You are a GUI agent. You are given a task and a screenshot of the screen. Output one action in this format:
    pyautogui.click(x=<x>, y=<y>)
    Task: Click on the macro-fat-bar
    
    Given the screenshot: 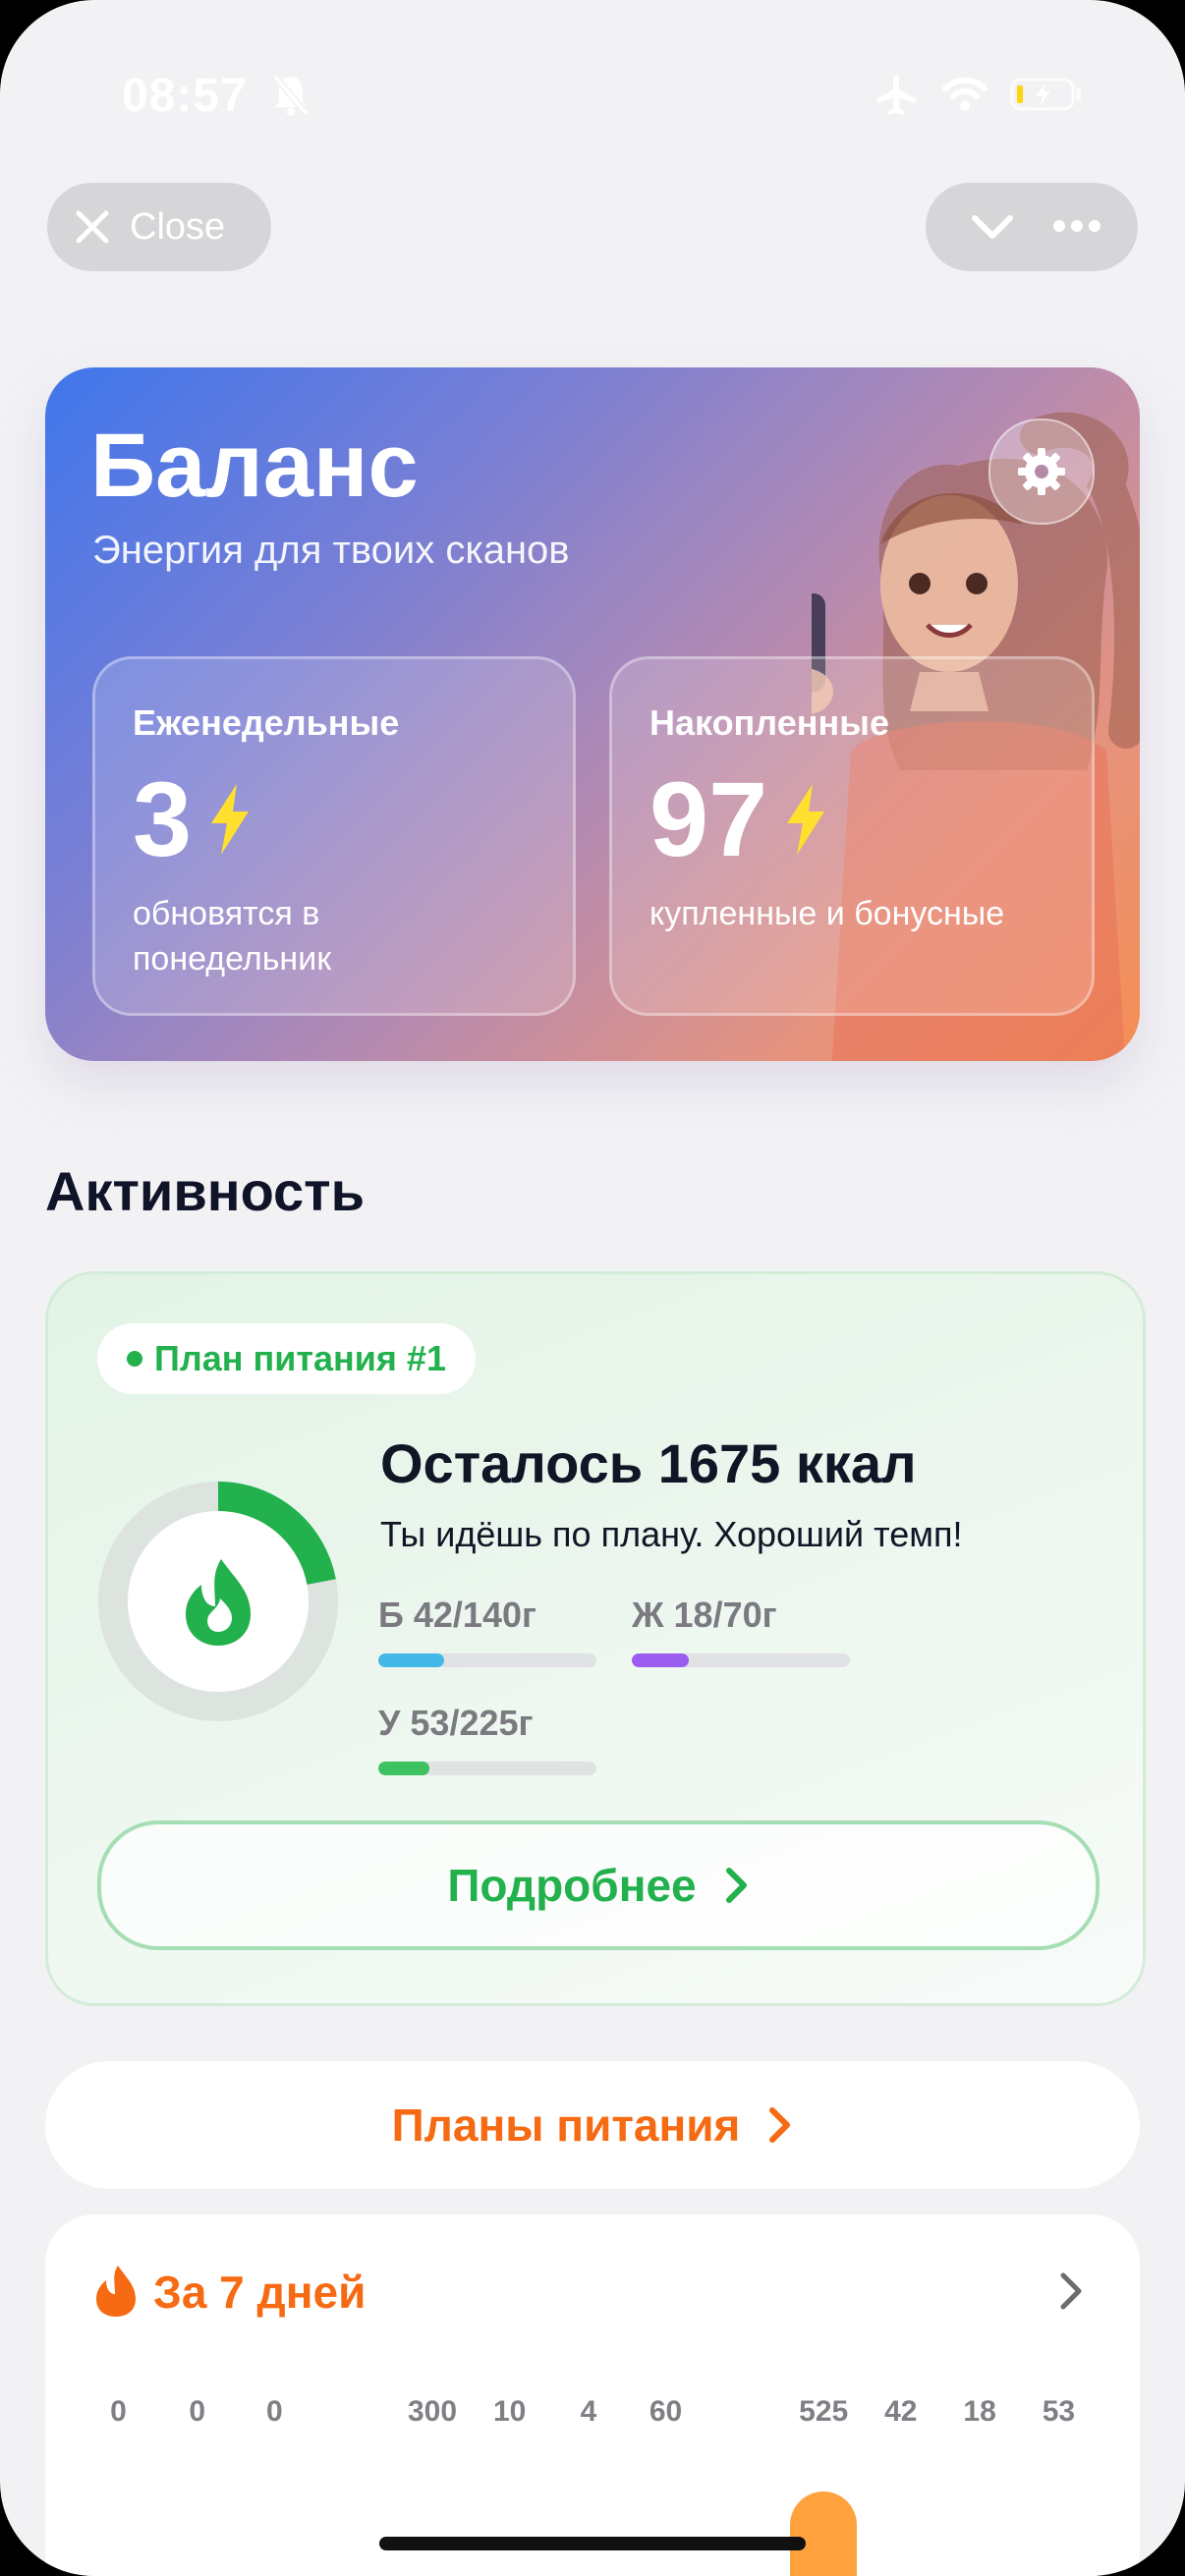 What is the action you would take?
    pyautogui.click(x=741, y=1660)
    